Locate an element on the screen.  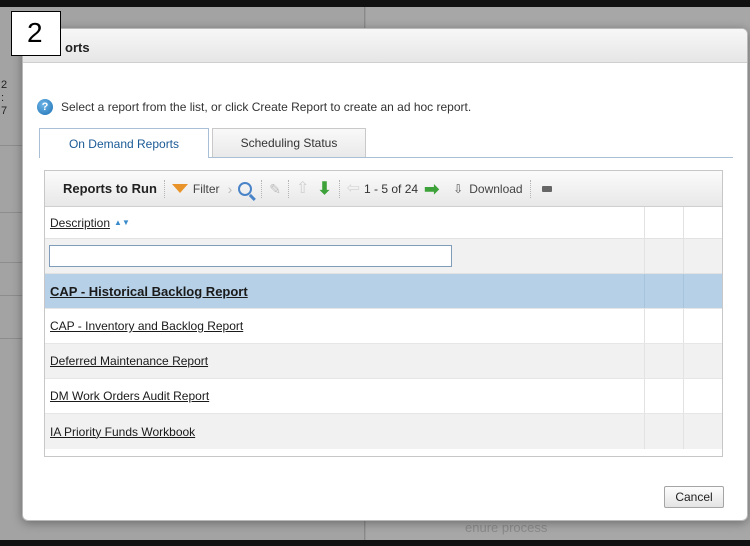
background-char: 2 is located at coordinates (4, 85).